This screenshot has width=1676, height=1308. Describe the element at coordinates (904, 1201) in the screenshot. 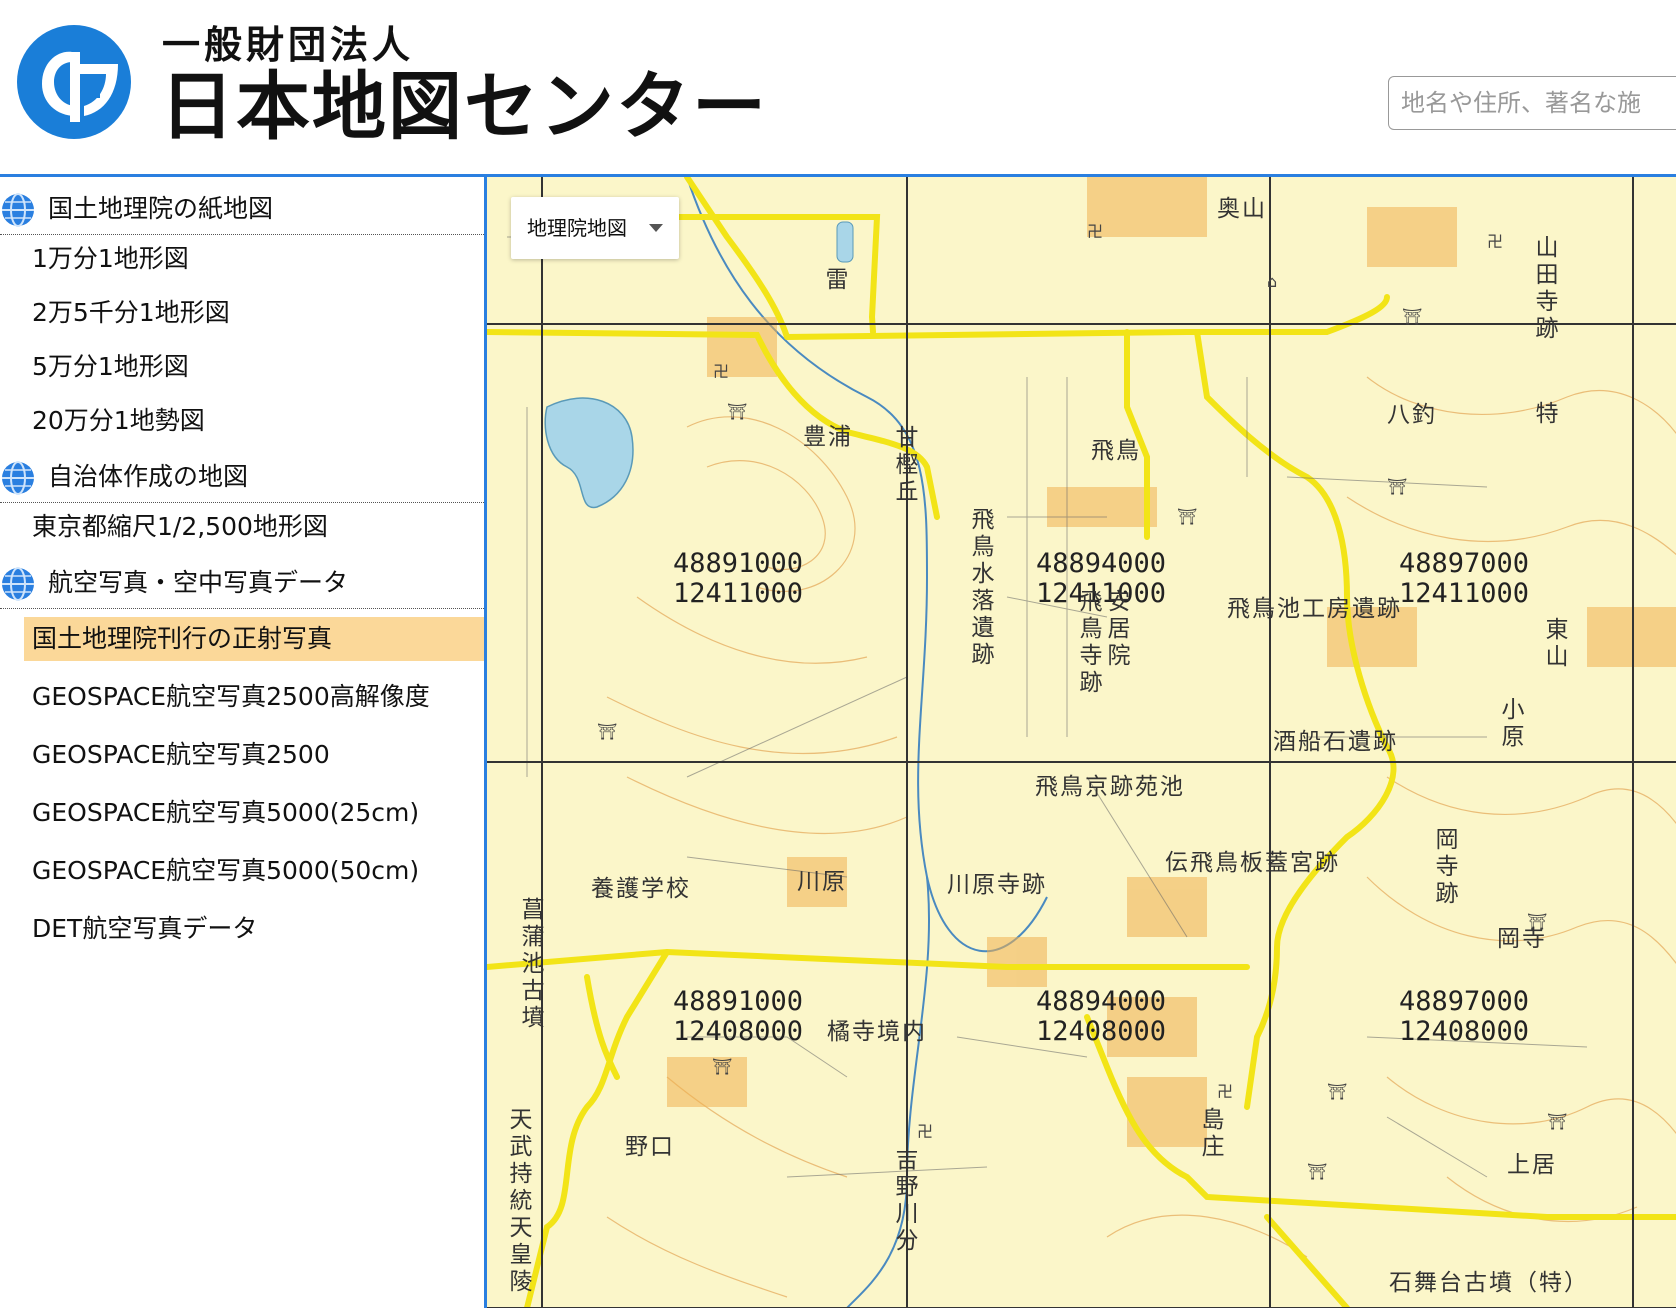

I see `place-label: 吉野川分` at that location.